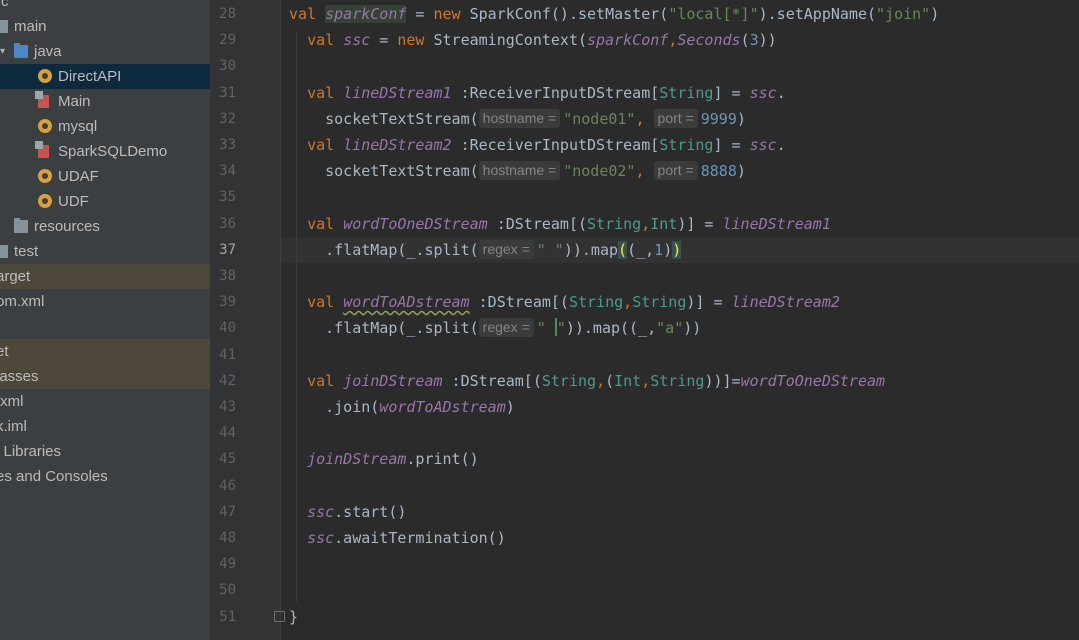  Describe the element at coordinates (227, 249) in the screenshot. I see `line-number: 37` at that location.